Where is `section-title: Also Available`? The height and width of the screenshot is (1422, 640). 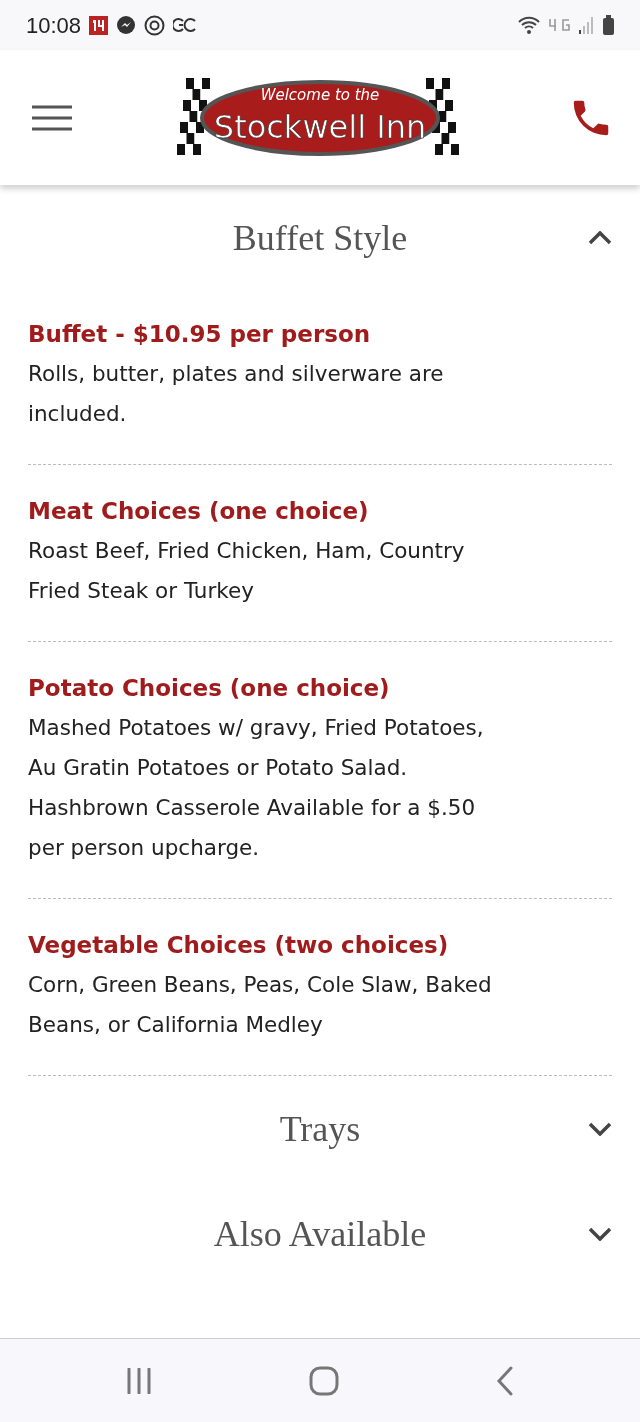 section-title: Also Available is located at coordinates (320, 1233).